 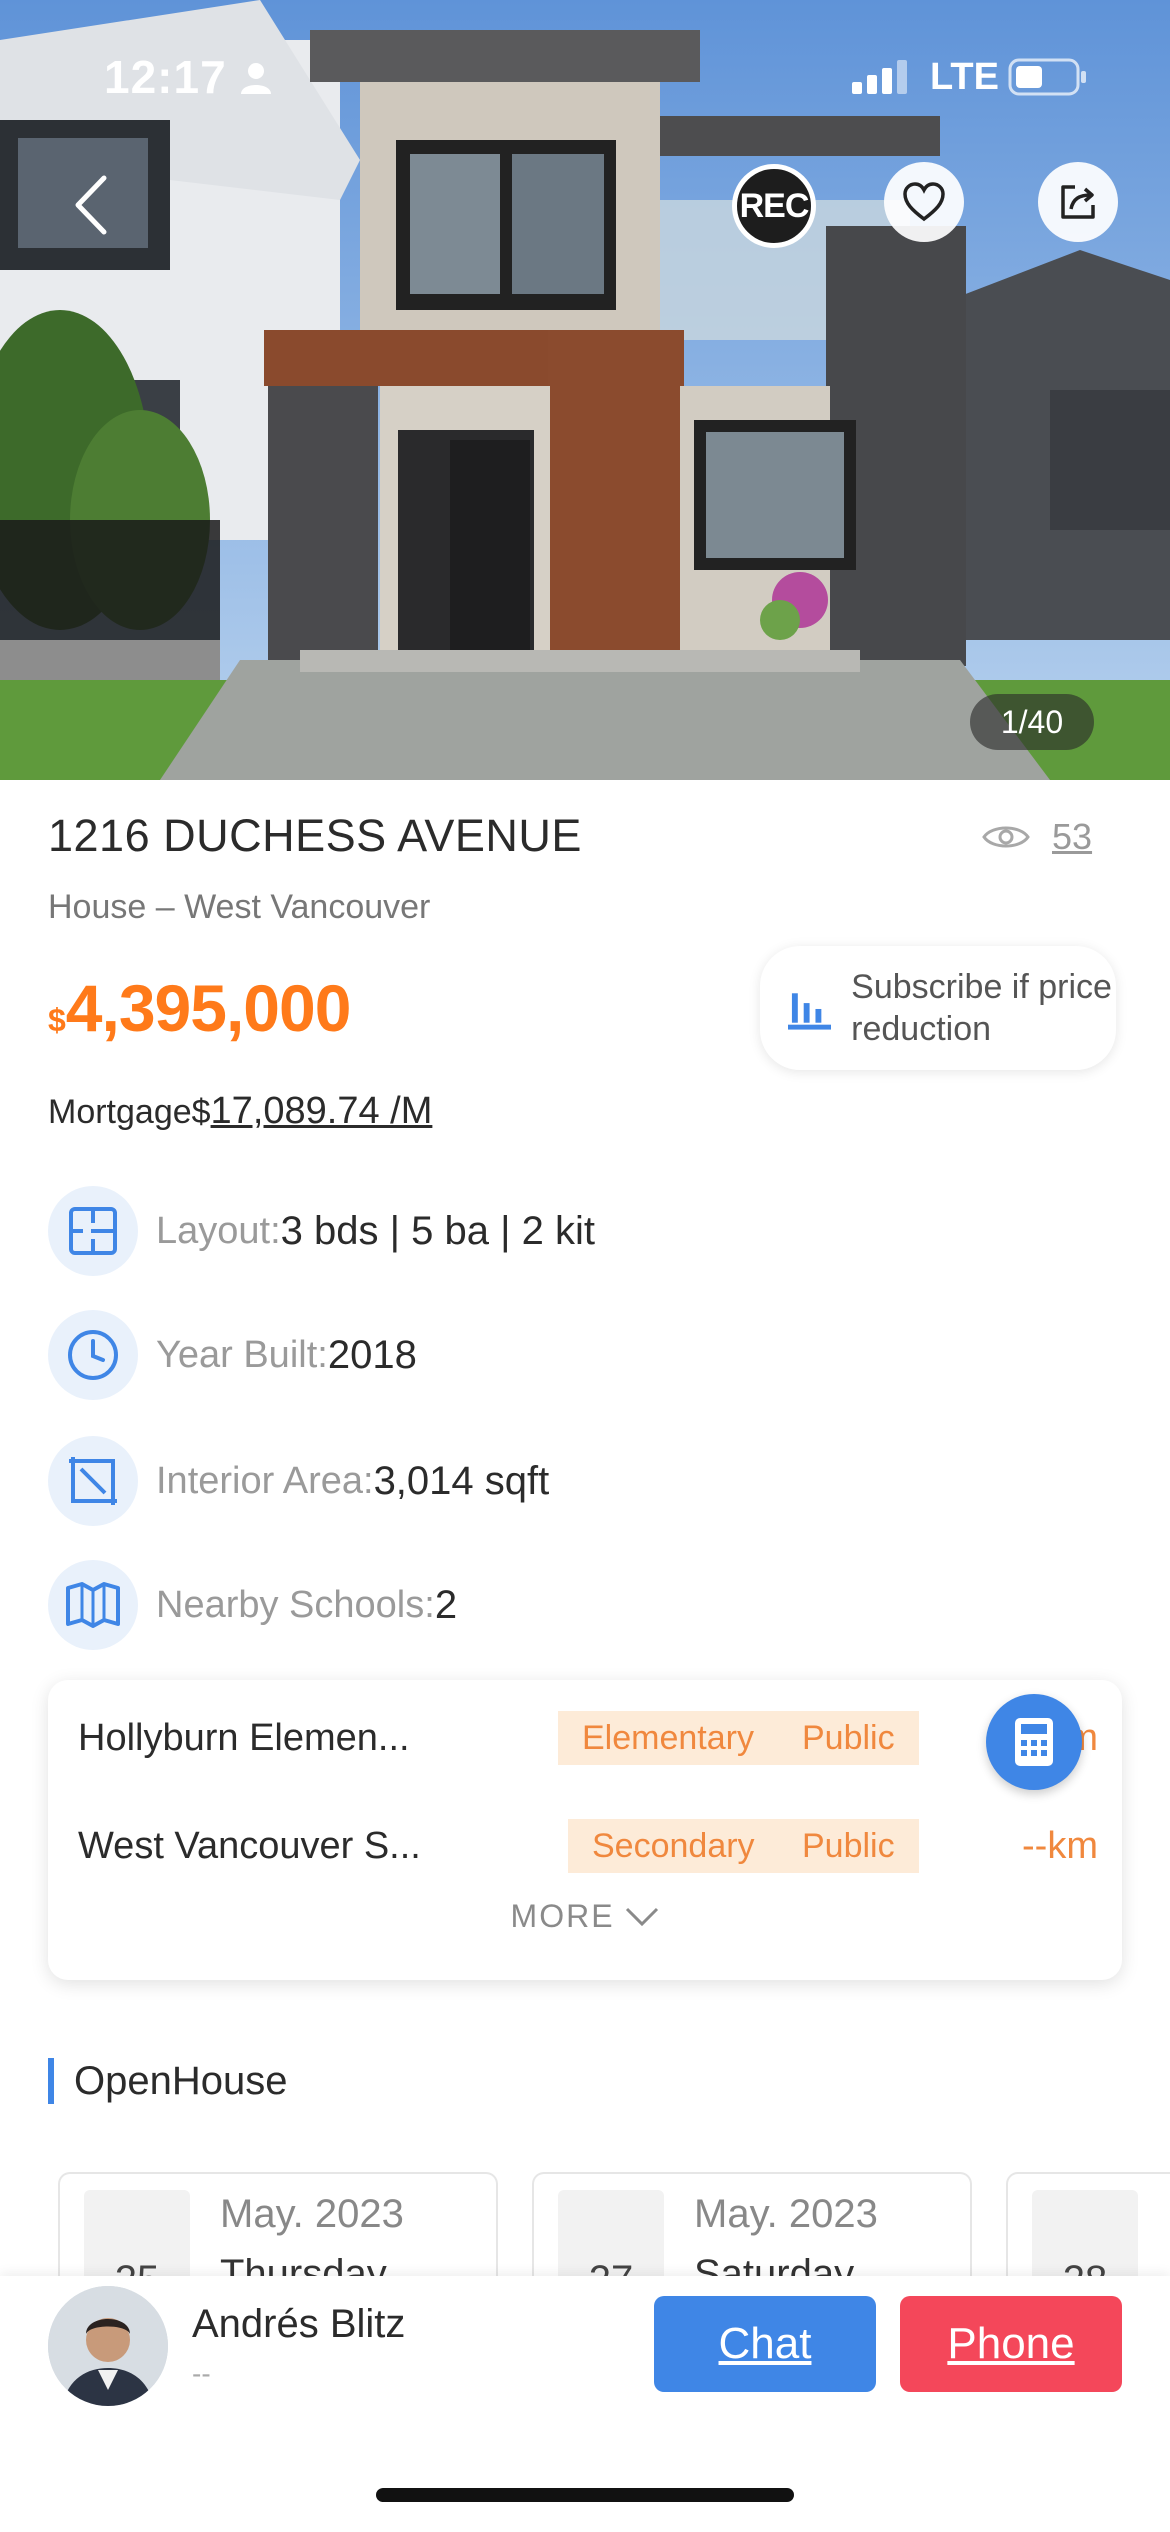 What do you see at coordinates (1006, 837) in the screenshot?
I see `eye-icon` at bounding box center [1006, 837].